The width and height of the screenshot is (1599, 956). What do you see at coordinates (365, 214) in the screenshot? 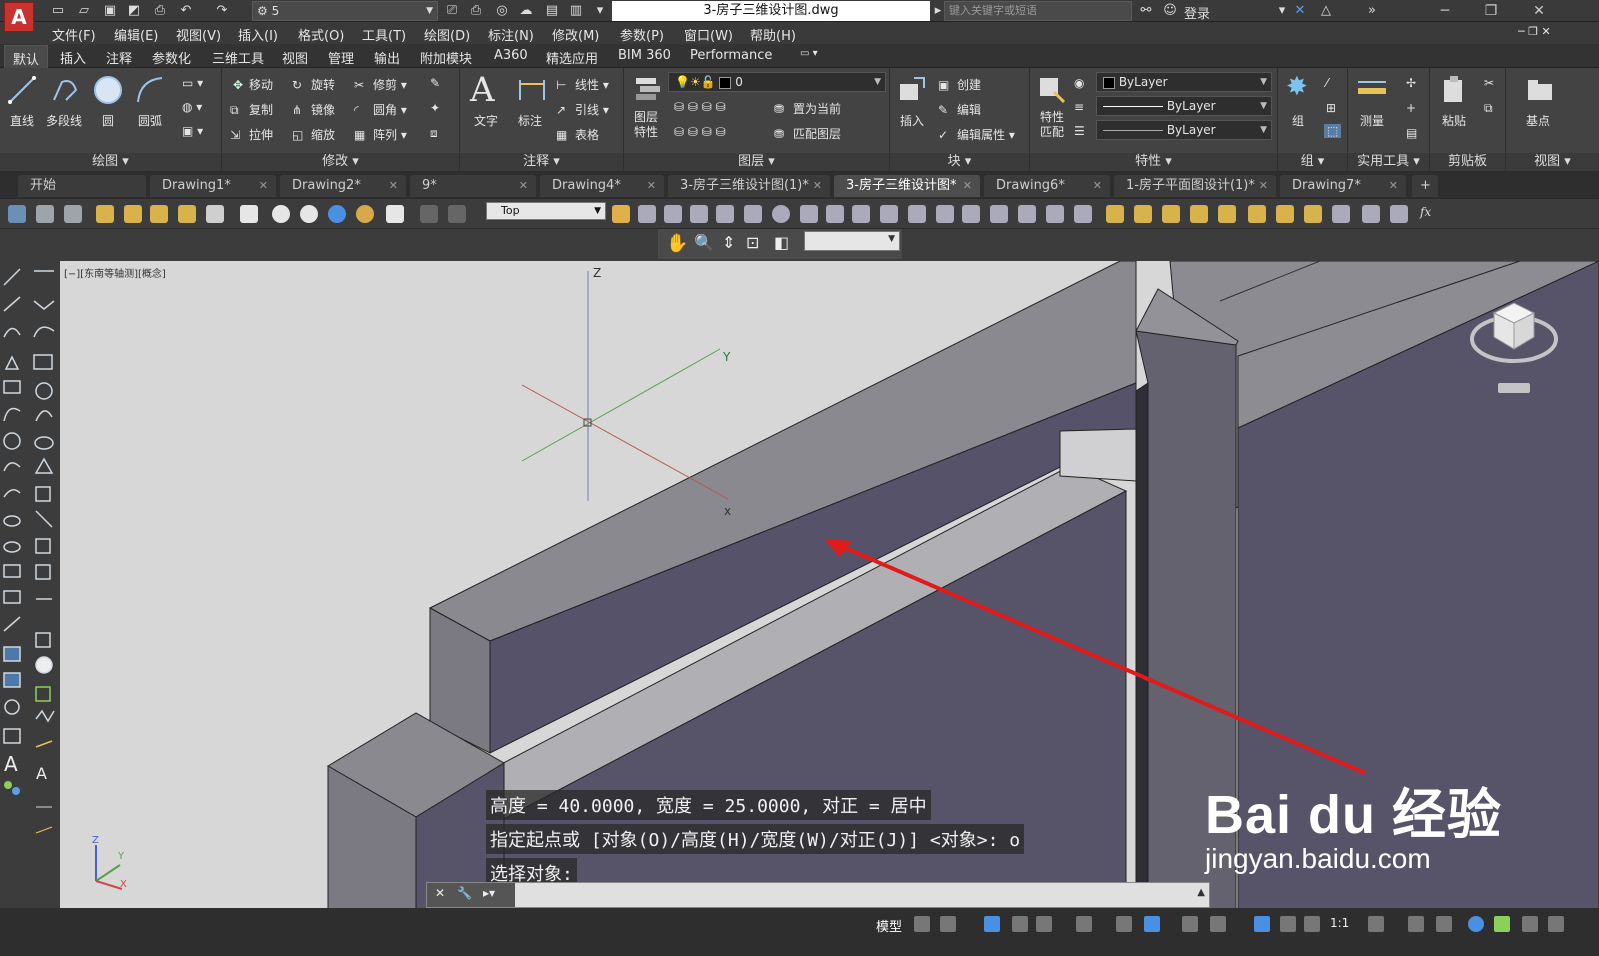
I see `realistic-icon` at bounding box center [365, 214].